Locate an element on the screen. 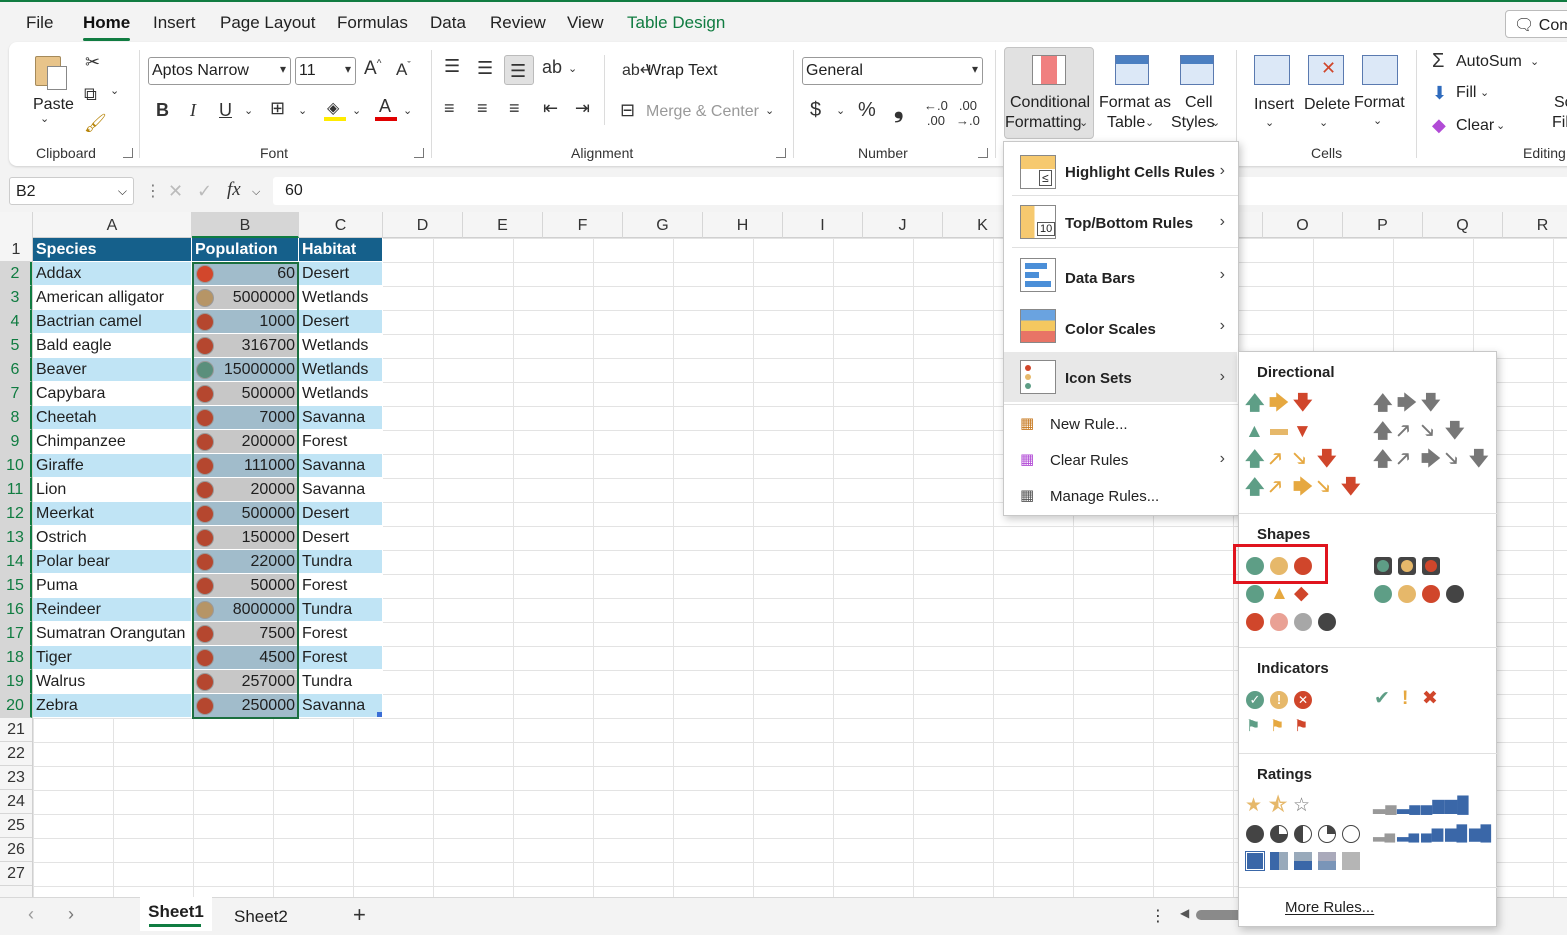  table-cell-species: Puma is located at coordinates (112, 586).